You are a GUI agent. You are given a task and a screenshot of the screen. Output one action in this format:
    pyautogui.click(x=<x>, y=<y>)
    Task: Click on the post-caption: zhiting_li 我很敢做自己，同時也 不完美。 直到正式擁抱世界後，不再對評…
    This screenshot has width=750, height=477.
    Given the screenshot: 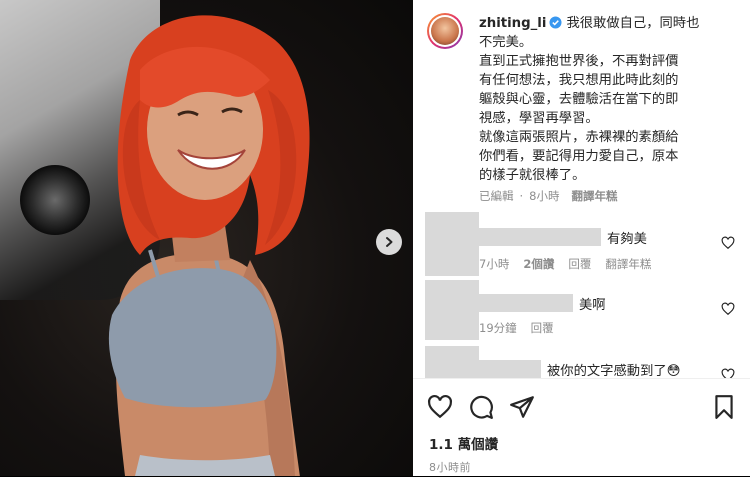 What is the action you would take?
    pyautogui.click(x=608, y=99)
    